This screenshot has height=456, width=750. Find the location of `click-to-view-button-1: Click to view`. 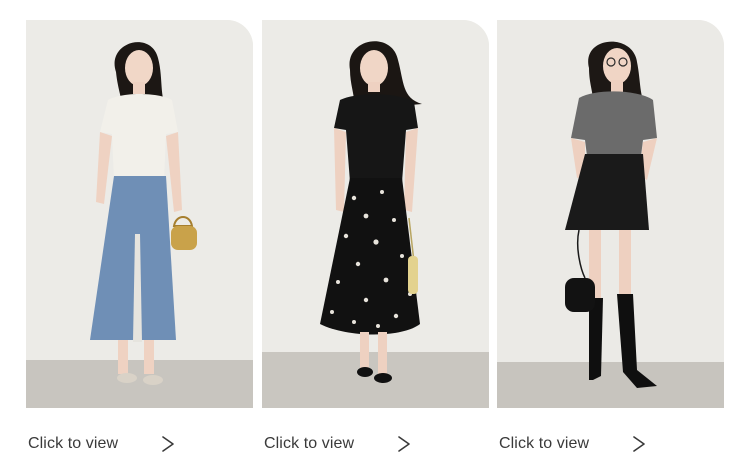

click-to-view-button-1: Click to view is located at coordinates (139, 444).